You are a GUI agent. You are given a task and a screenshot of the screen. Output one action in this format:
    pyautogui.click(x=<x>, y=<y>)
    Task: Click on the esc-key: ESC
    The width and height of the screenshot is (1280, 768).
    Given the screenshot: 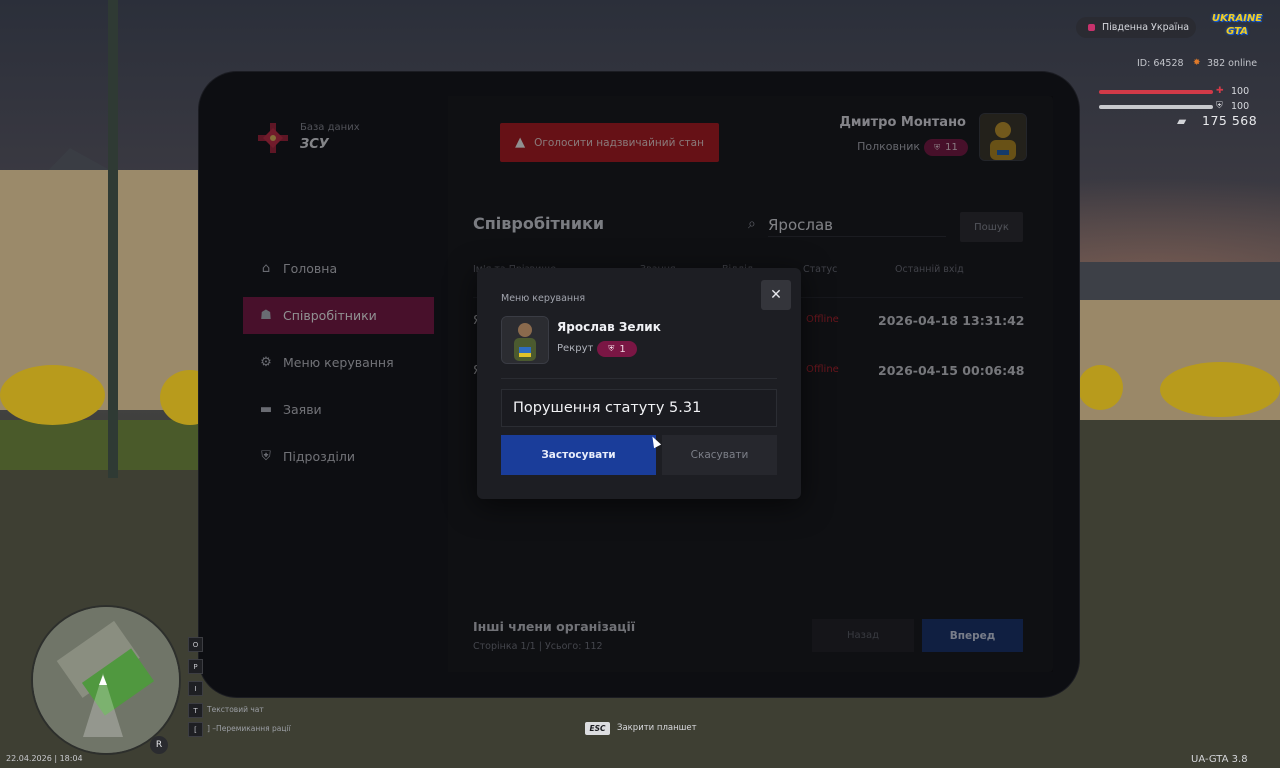 What is the action you would take?
    pyautogui.click(x=597, y=728)
    